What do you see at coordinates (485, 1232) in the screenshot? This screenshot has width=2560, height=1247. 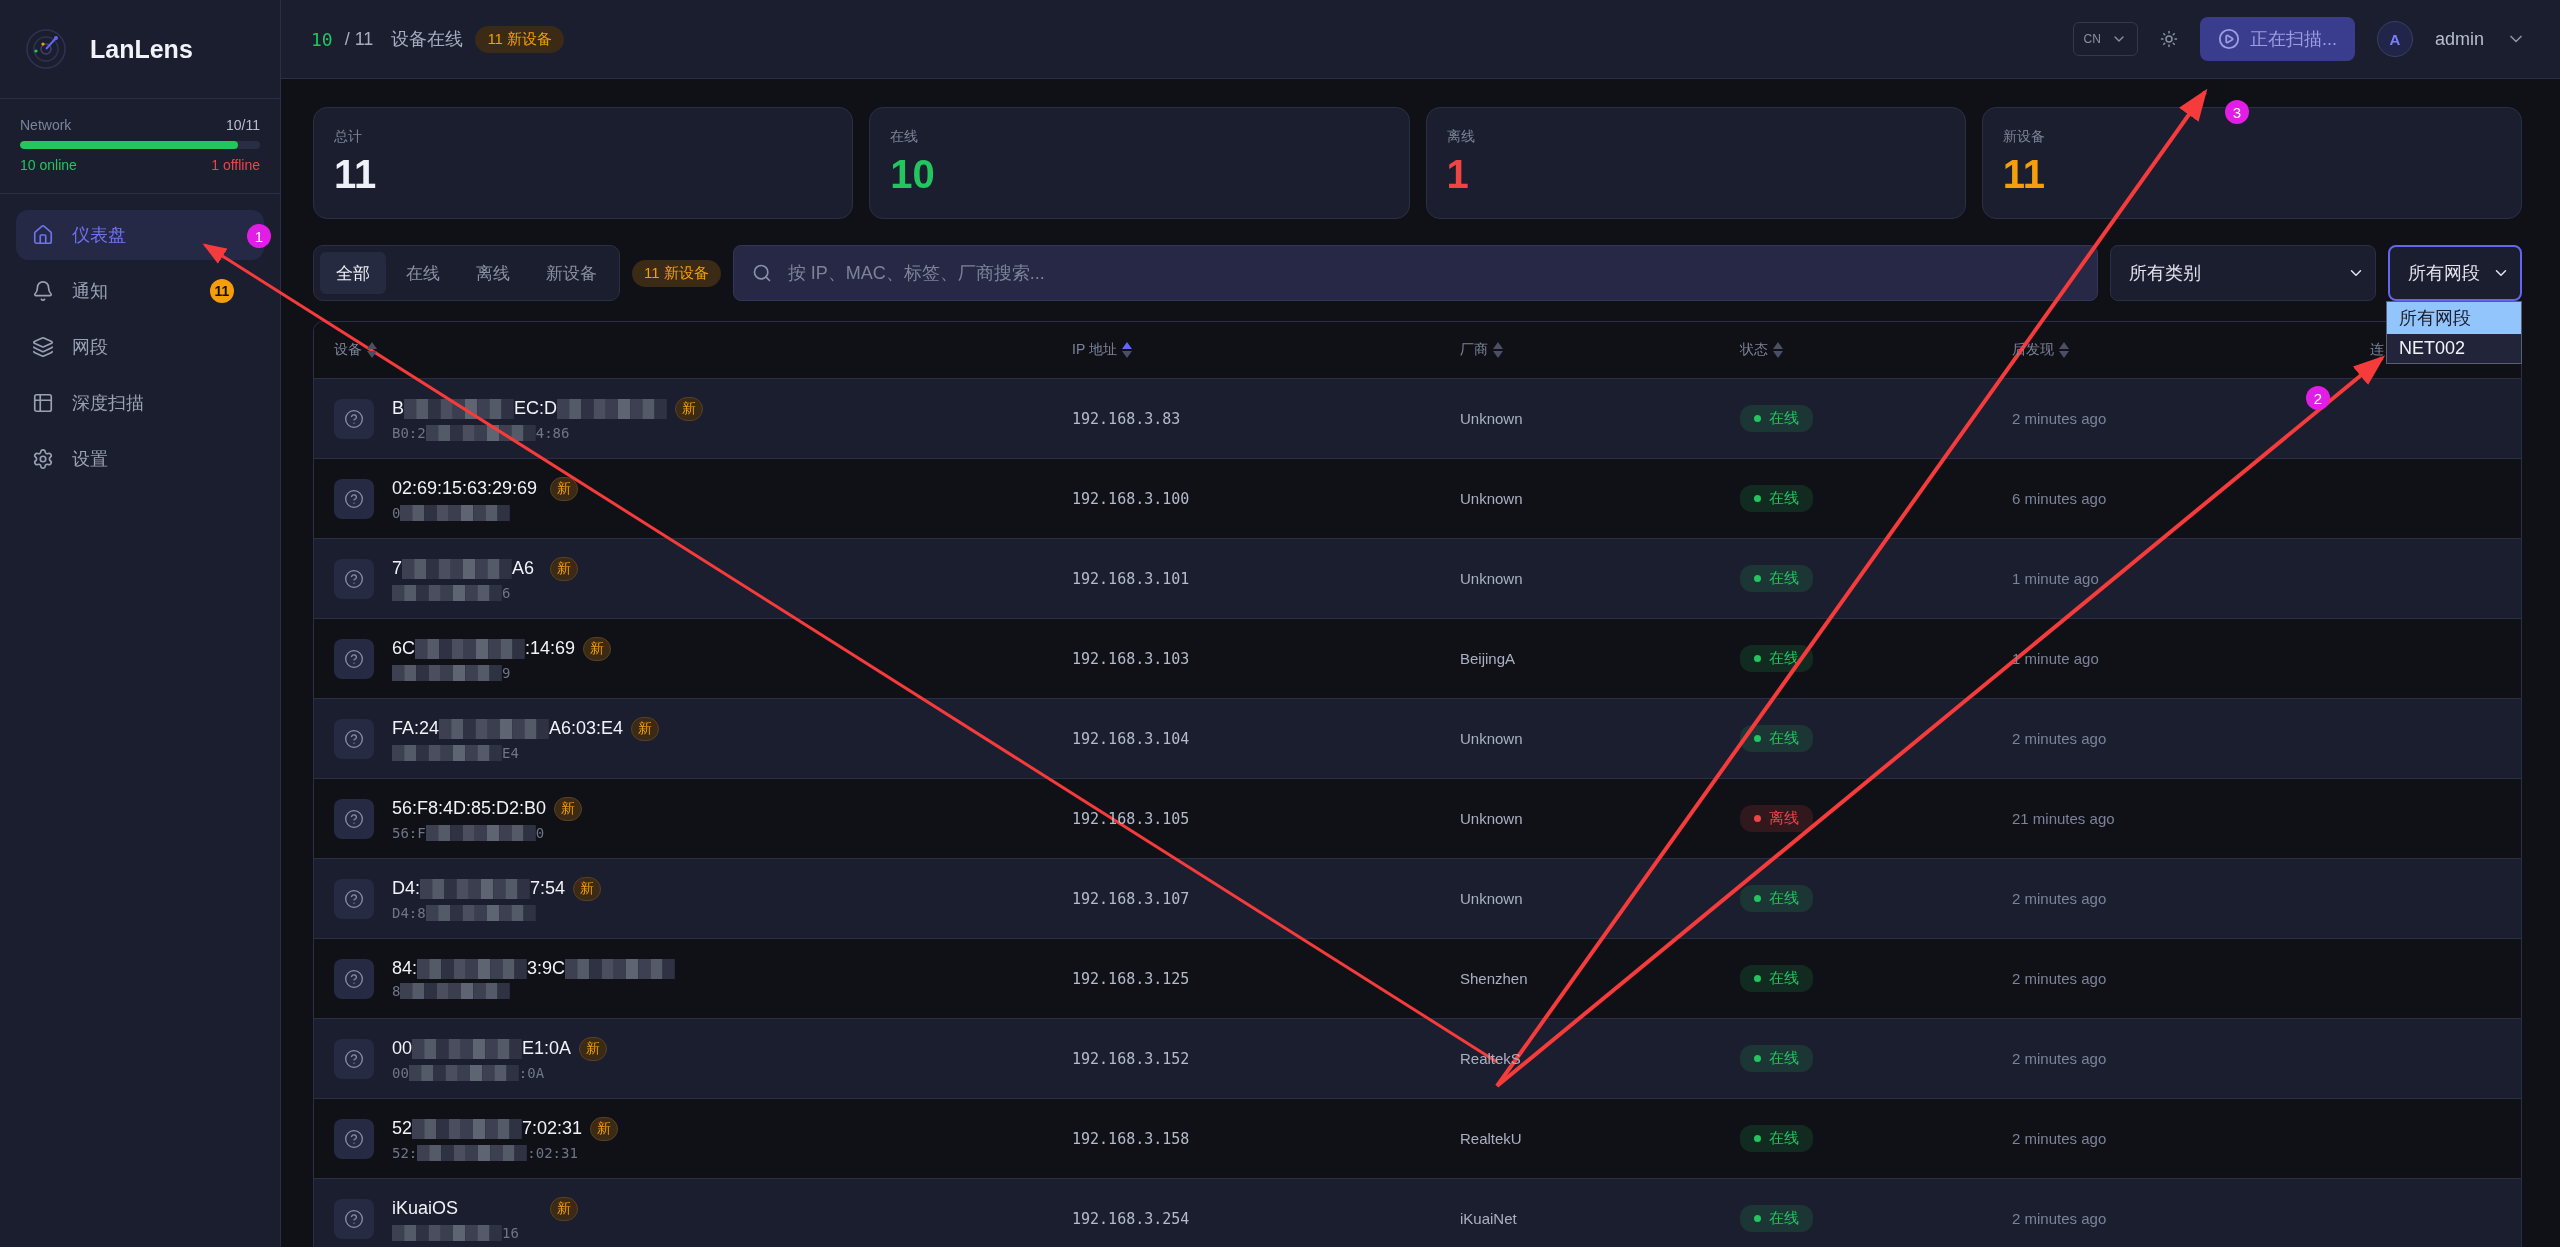 I see `mac-address: 16` at bounding box center [485, 1232].